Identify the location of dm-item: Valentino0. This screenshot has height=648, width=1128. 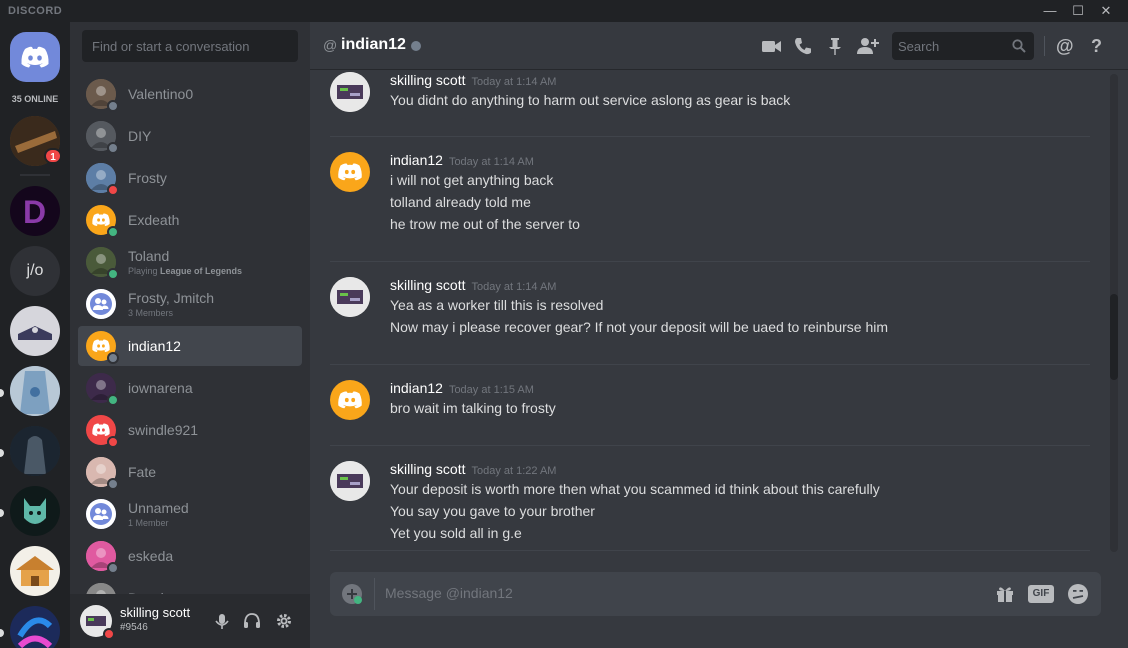
(190, 94).